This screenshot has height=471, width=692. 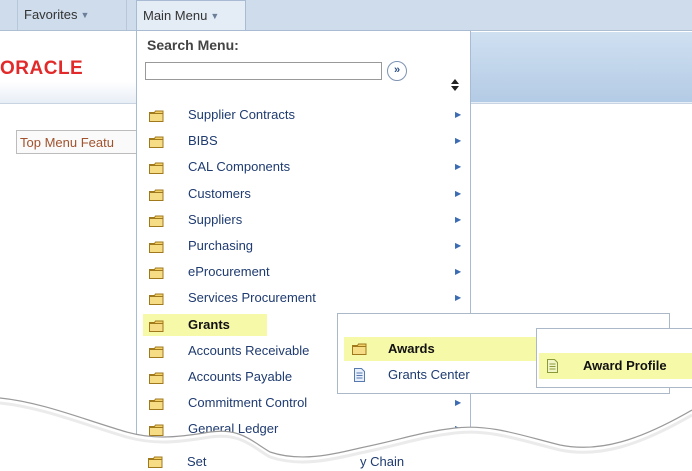 I want to click on search-menu-input, so click(x=263, y=71).